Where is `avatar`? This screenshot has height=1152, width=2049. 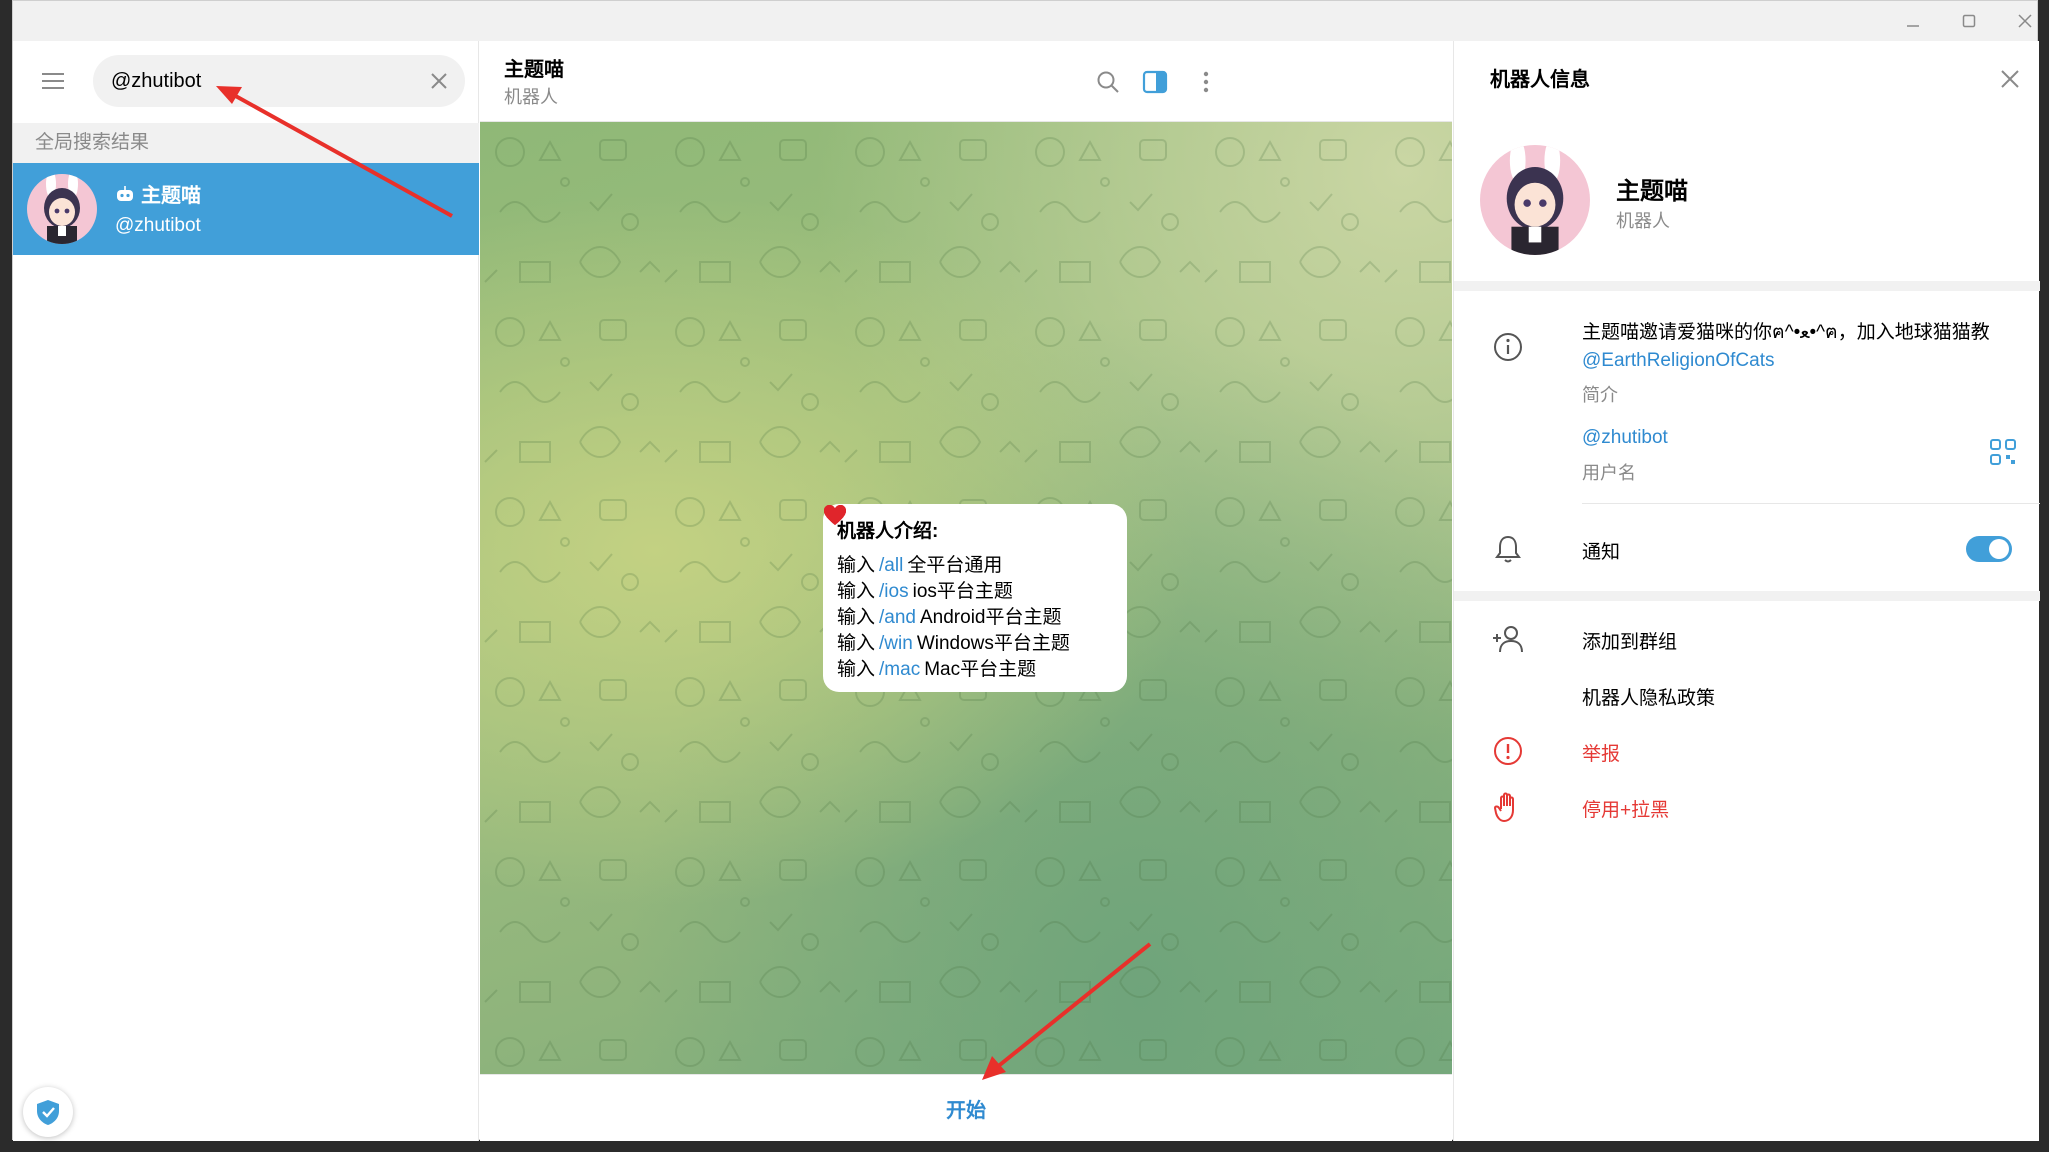 avatar is located at coordinates (62, 209).